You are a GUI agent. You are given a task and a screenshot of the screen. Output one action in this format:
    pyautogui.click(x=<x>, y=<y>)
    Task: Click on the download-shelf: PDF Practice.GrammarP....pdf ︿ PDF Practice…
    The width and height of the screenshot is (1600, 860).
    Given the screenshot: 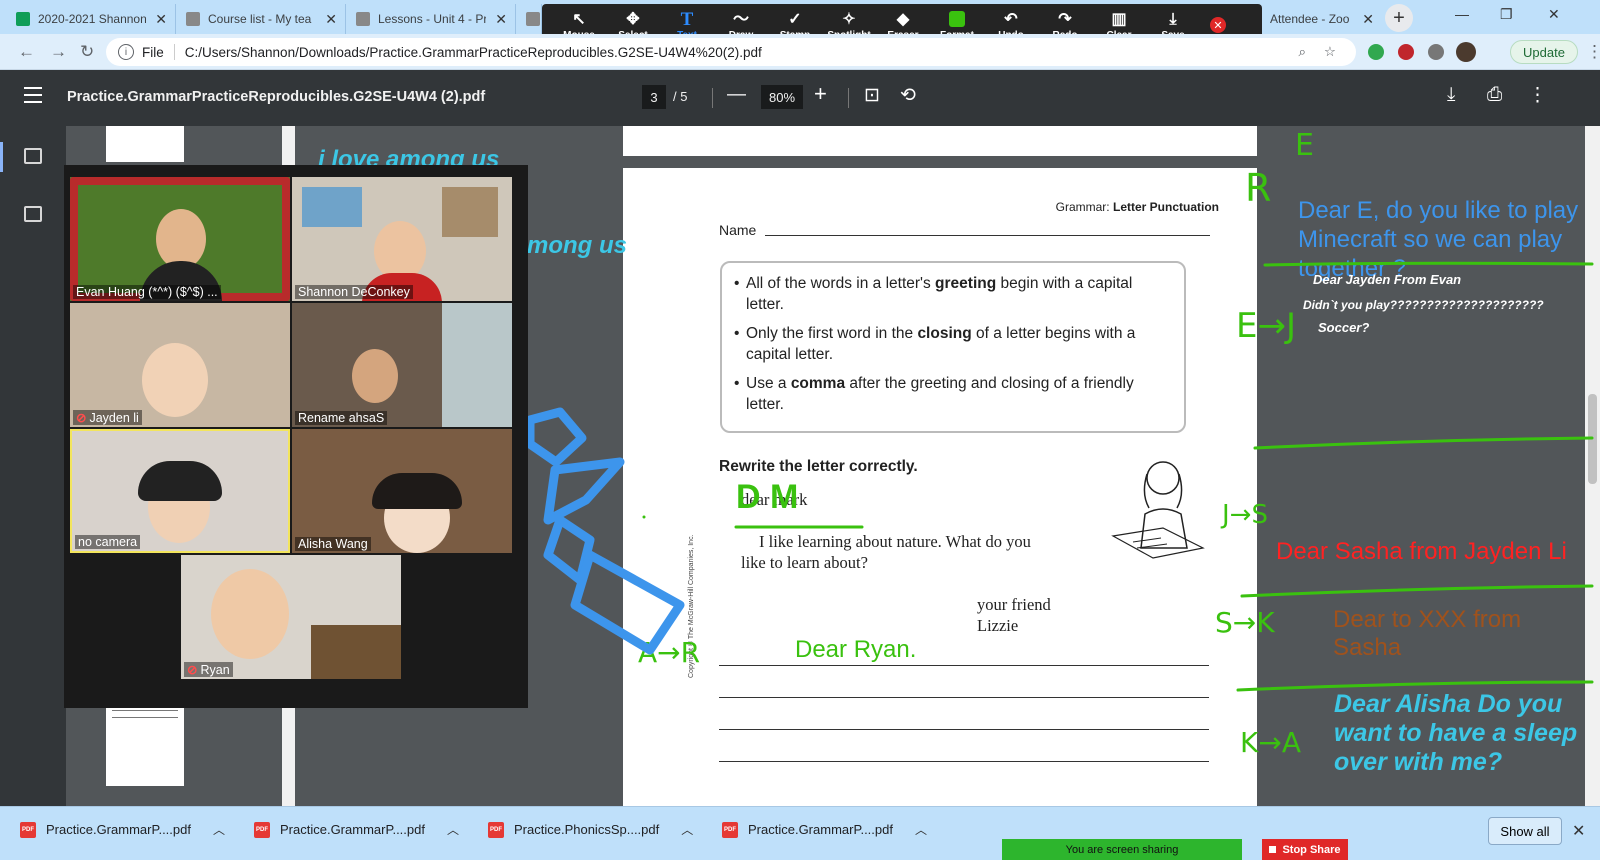 What is the action you would take?
    pyautogui.click(x=800, y=833)
    